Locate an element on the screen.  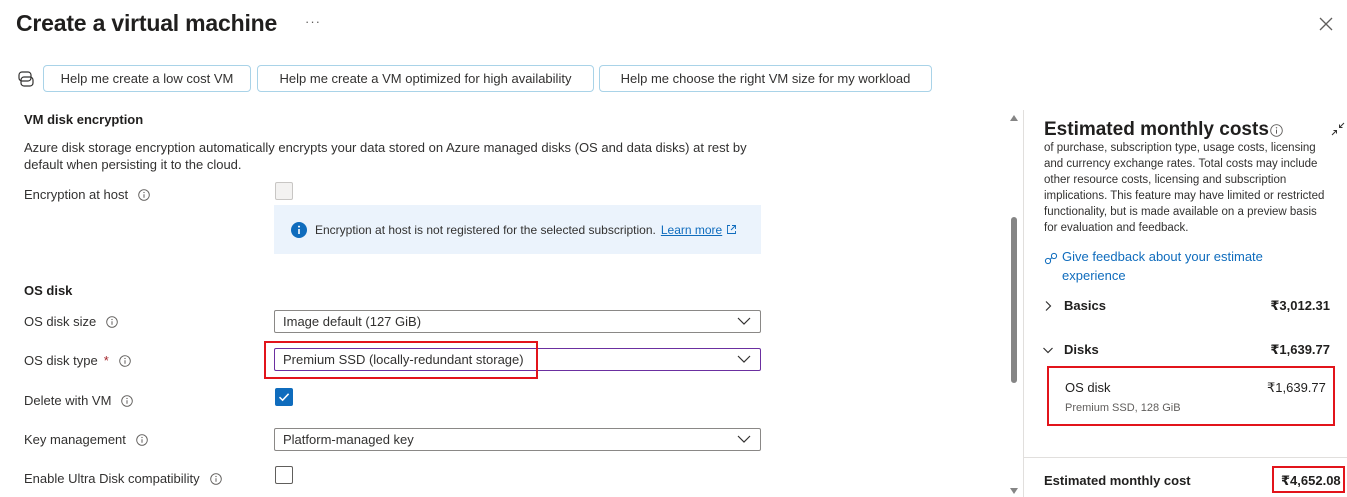
delete-with-vm-label: Delete with VM is located at coordinates (79, 400).